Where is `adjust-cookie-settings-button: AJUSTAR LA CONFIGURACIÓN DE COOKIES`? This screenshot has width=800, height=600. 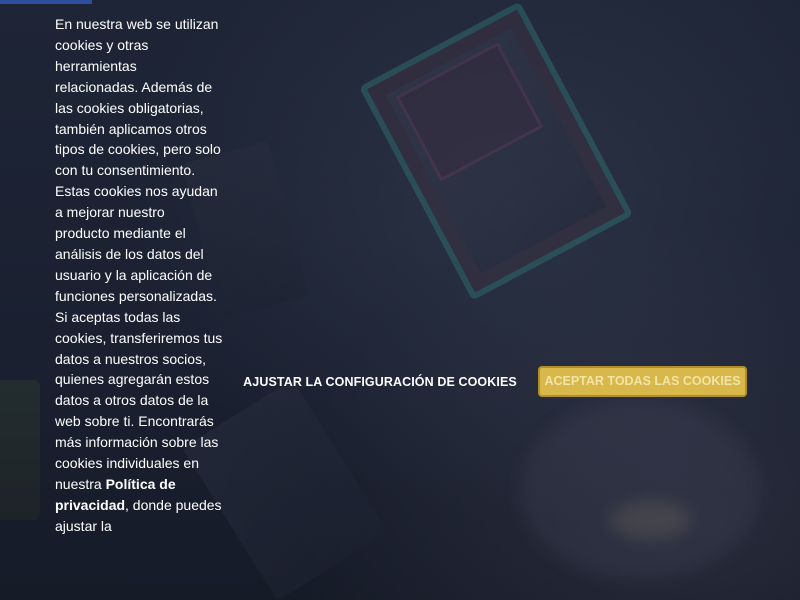 adjust-cookie-settings-button: AJUSTAR LA CONFIGURACIÓN DE COOKIES is located at coordinates (380, 382).